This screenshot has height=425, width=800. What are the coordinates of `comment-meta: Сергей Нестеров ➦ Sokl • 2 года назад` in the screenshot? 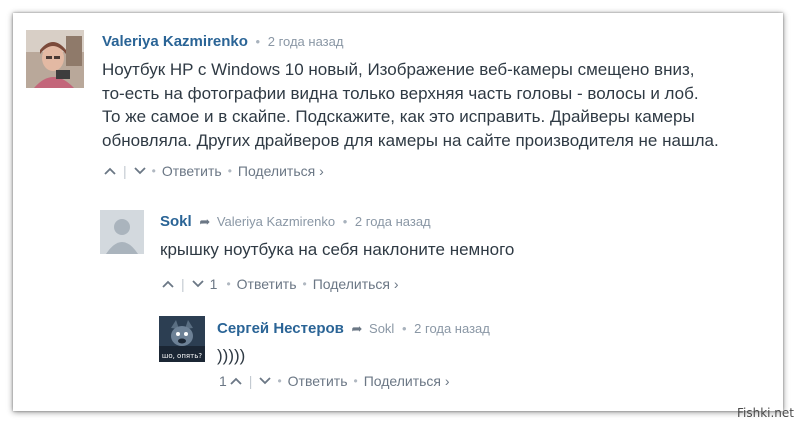 It's located at (353, 328).